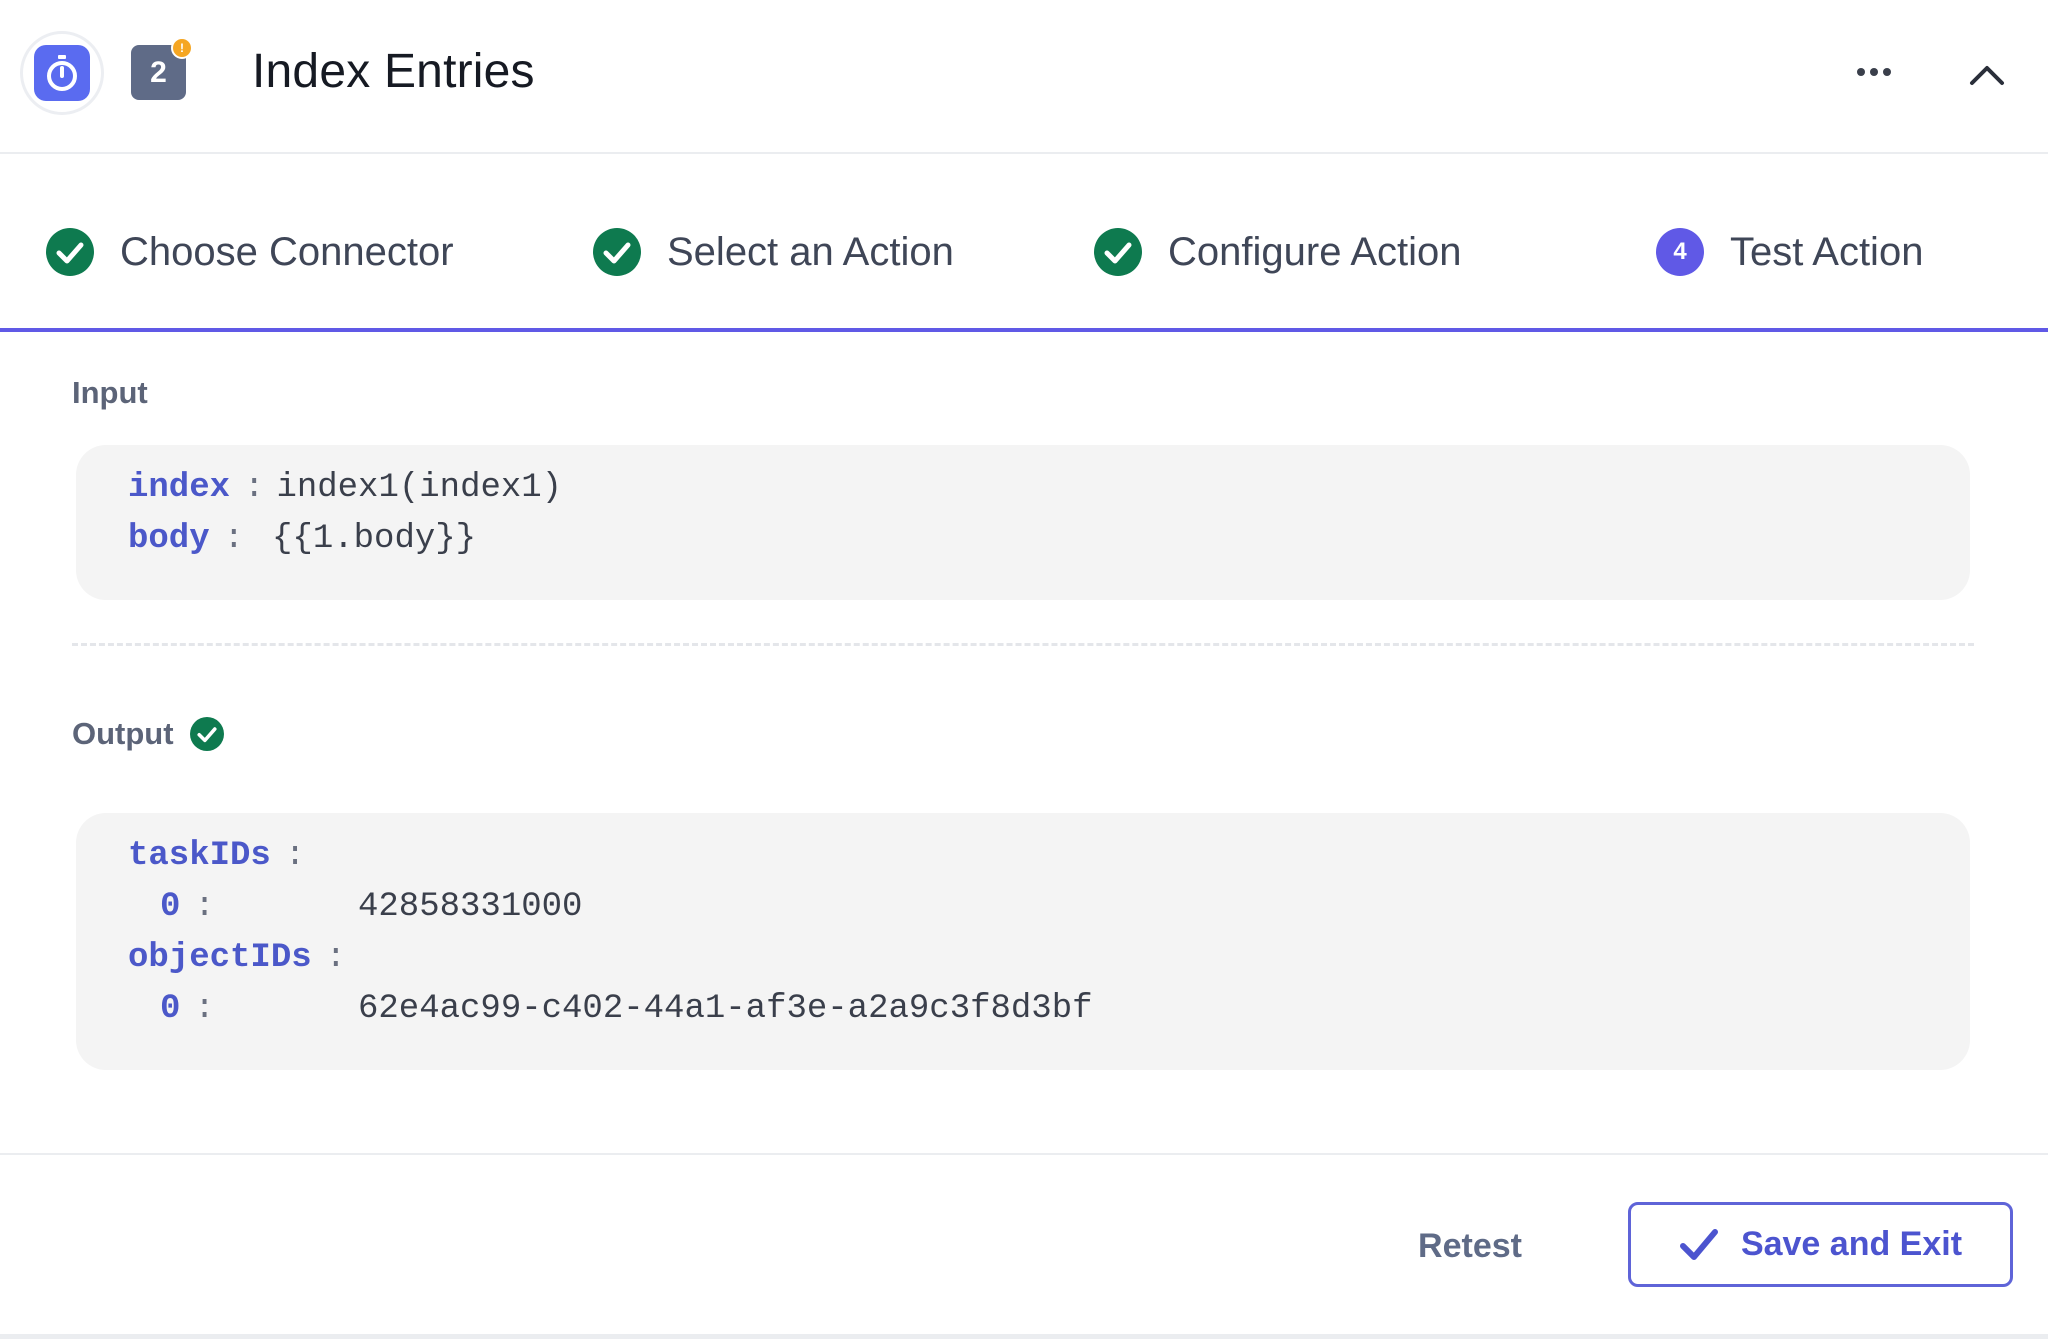 This screenshot has width=2048, height=1339. What do you see at coordinates (1851, 1244) in the screenshot?
I see `save-and-exit-label: Save and Exit` at bounding box center [1851, 1244].